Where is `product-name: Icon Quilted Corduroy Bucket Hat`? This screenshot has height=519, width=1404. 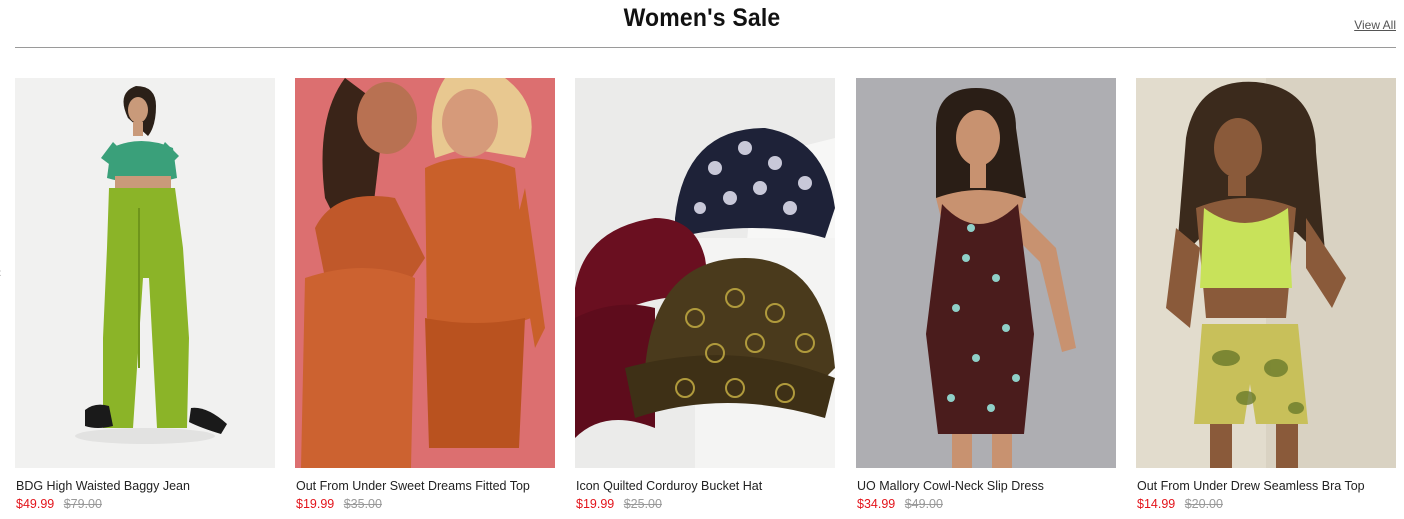 product-name: Icon Quilted Corduroy Bucket Hat is located at coordinates (706, 486).